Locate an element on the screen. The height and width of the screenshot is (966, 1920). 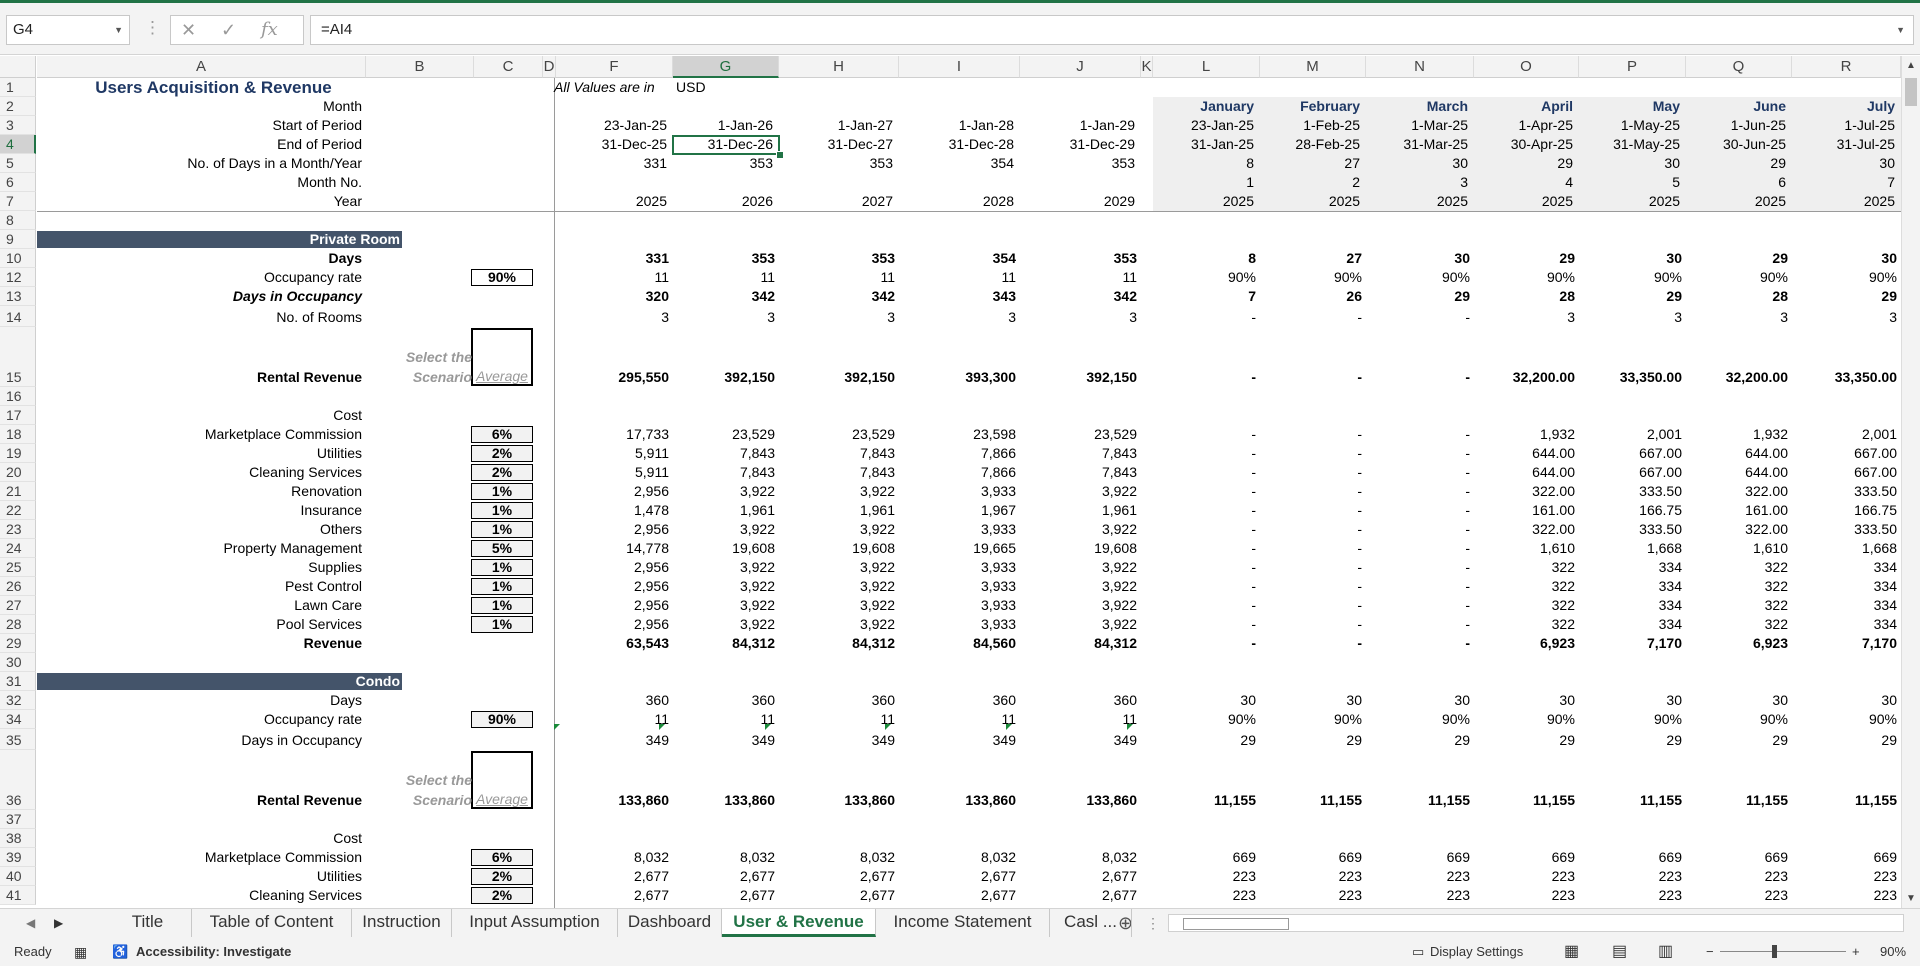
row-header-16: 16 is located at coordinates (18, 396).